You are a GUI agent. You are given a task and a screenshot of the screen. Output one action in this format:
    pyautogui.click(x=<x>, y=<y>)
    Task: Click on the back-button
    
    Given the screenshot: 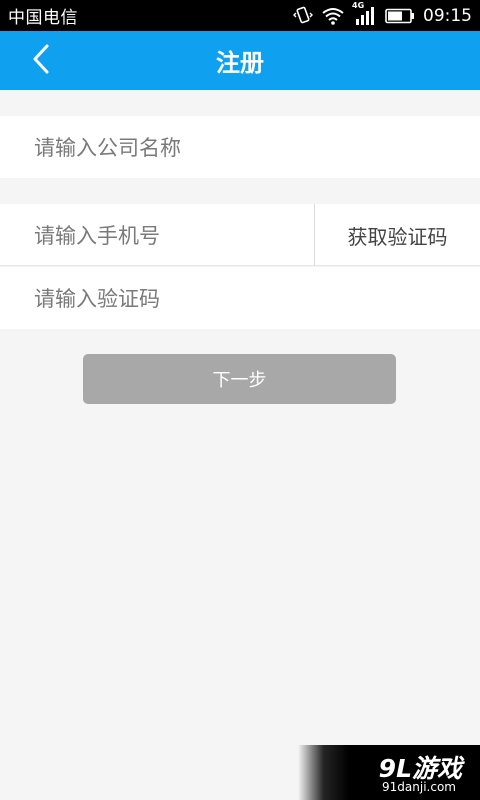 What is the action you would take?
    pyautogui.click(x=41, y=61)
    